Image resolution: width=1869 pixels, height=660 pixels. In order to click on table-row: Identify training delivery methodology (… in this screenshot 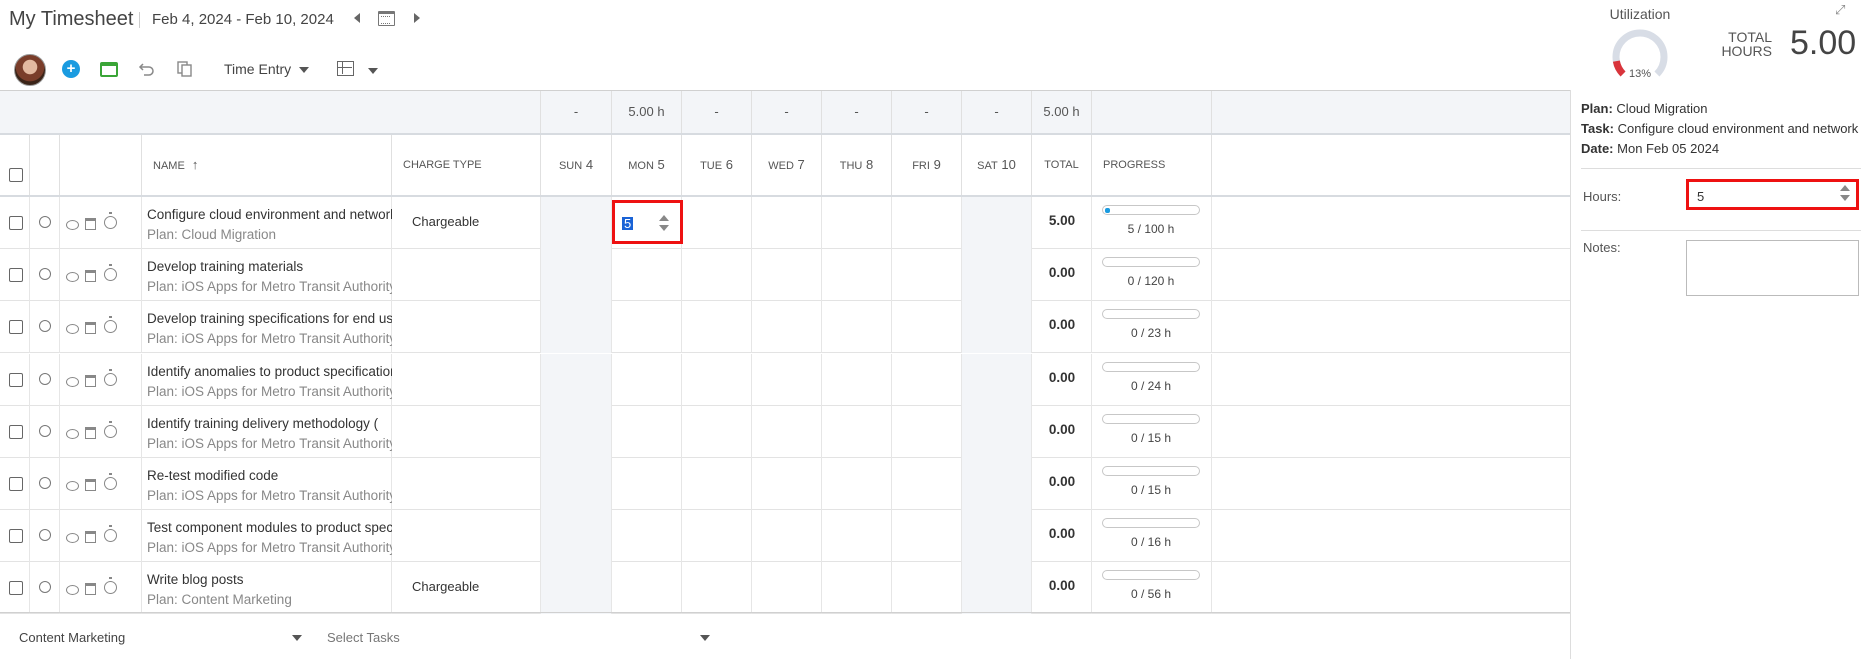, I will do `click(785, 431)`.